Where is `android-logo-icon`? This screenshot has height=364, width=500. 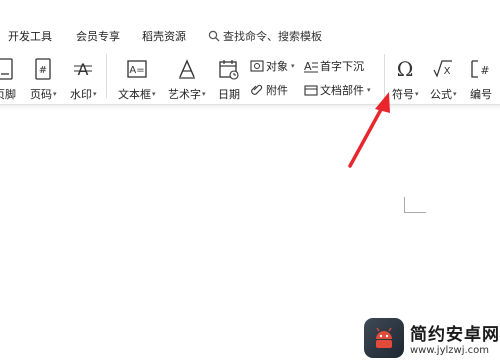
android-logo-icon is located at coordinates (384, 338).